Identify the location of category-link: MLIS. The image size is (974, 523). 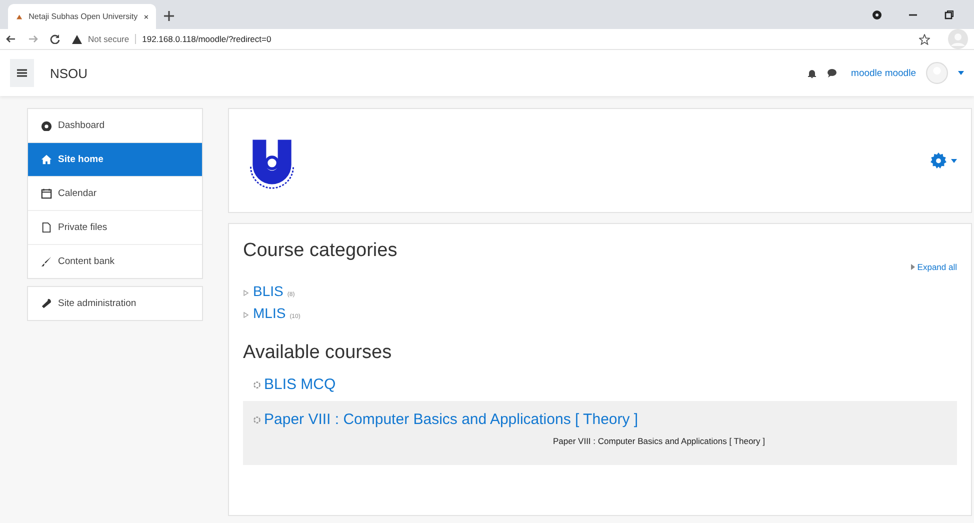
(269, 313).